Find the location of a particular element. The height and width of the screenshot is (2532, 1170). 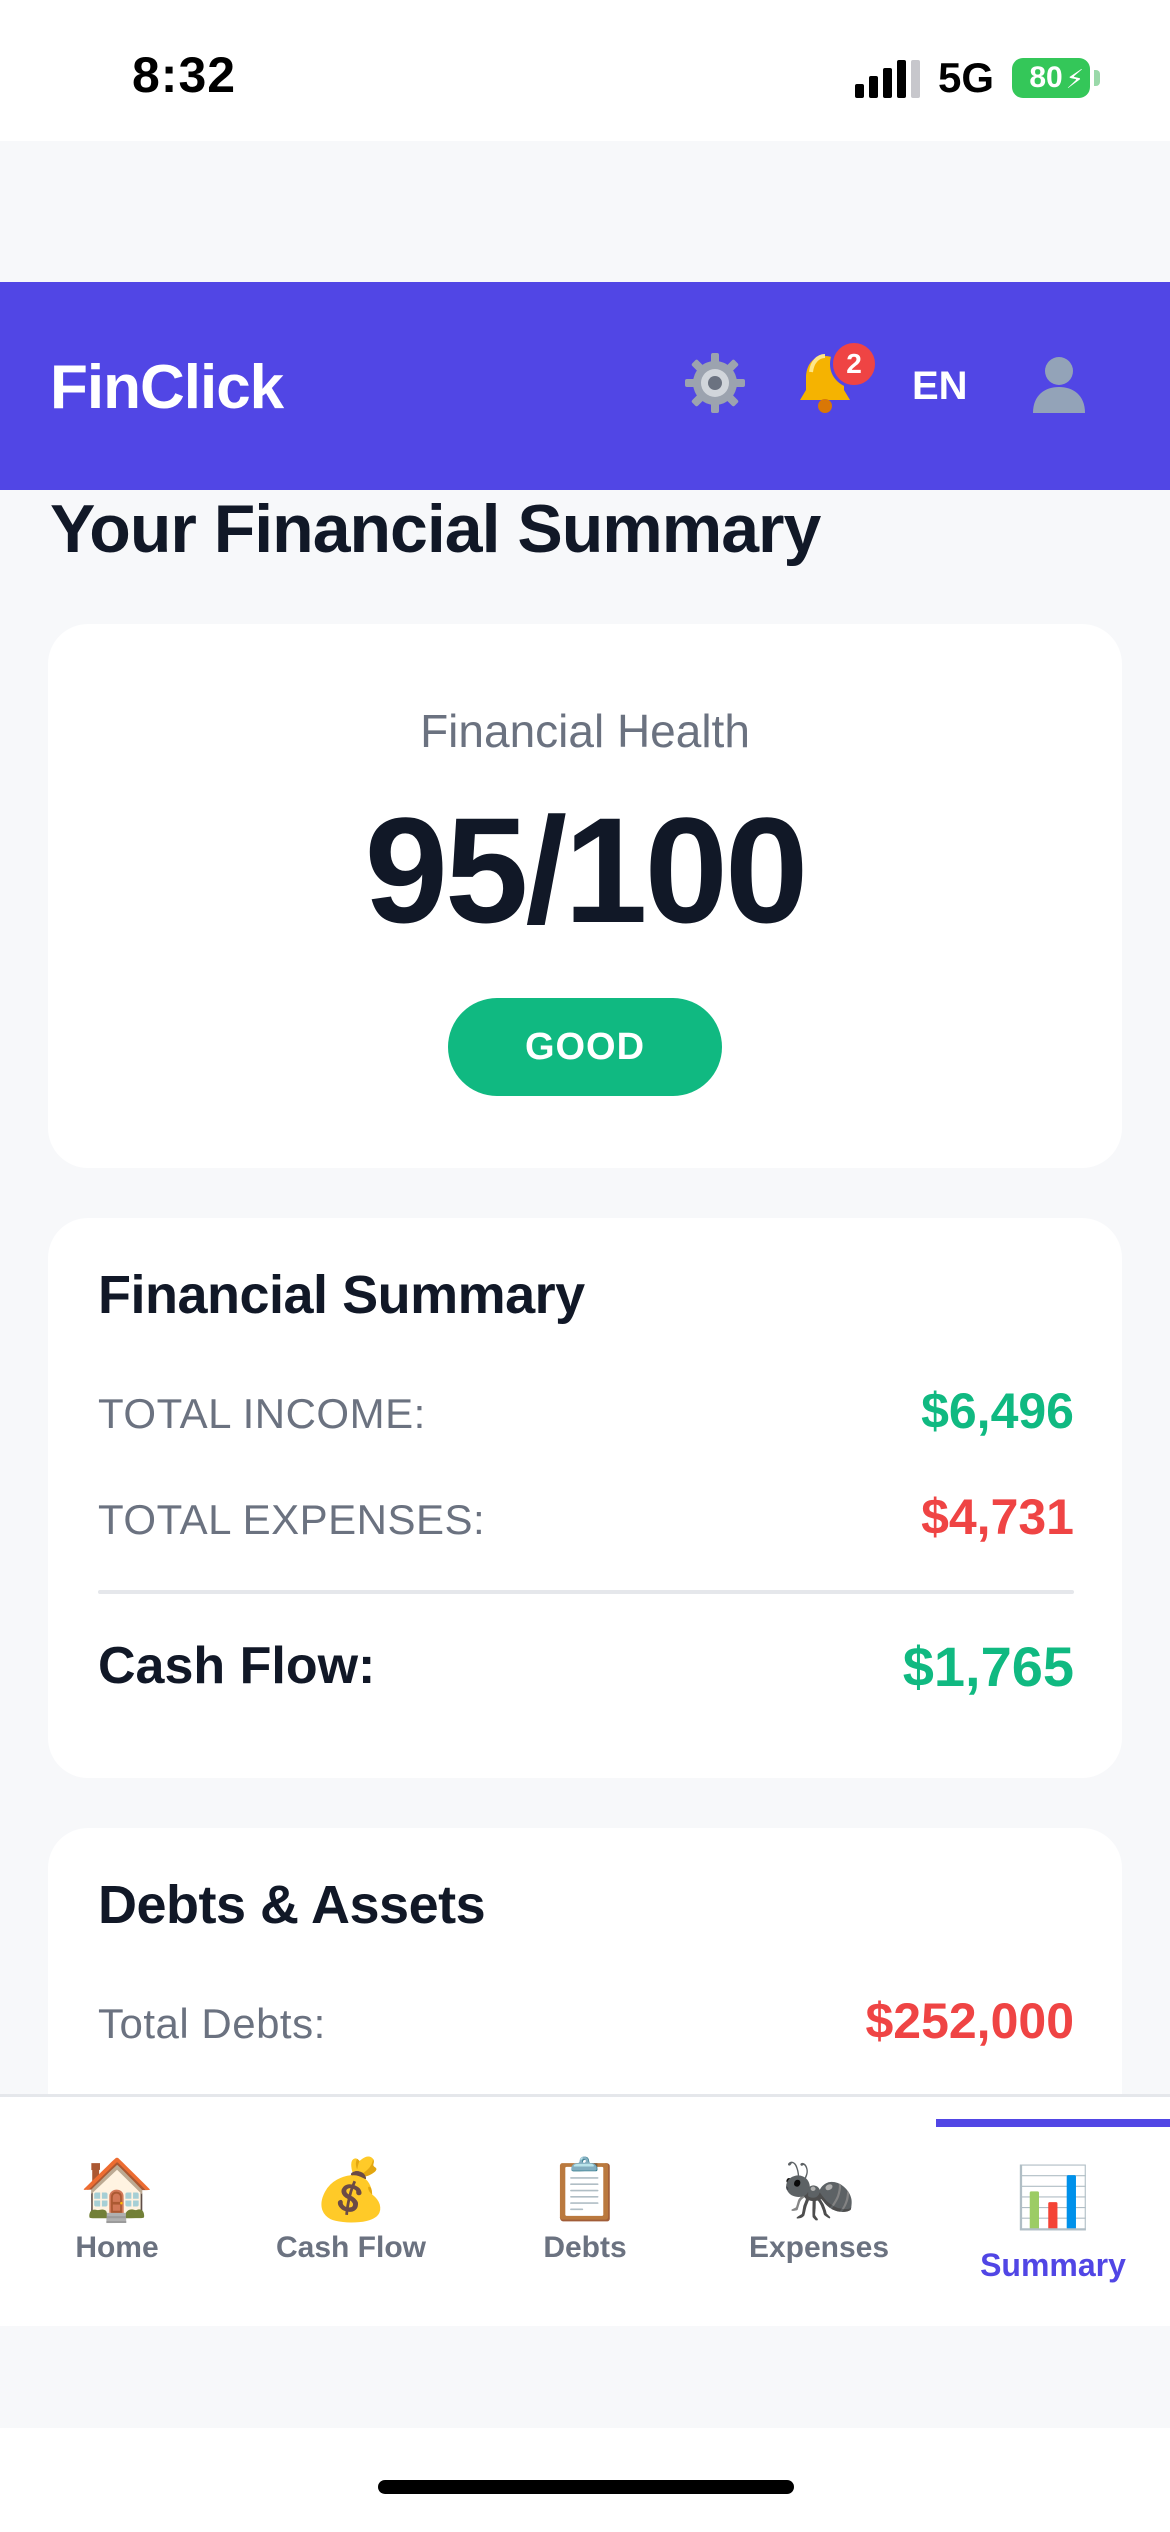

profile-button is located at coordinates (1059, 383).